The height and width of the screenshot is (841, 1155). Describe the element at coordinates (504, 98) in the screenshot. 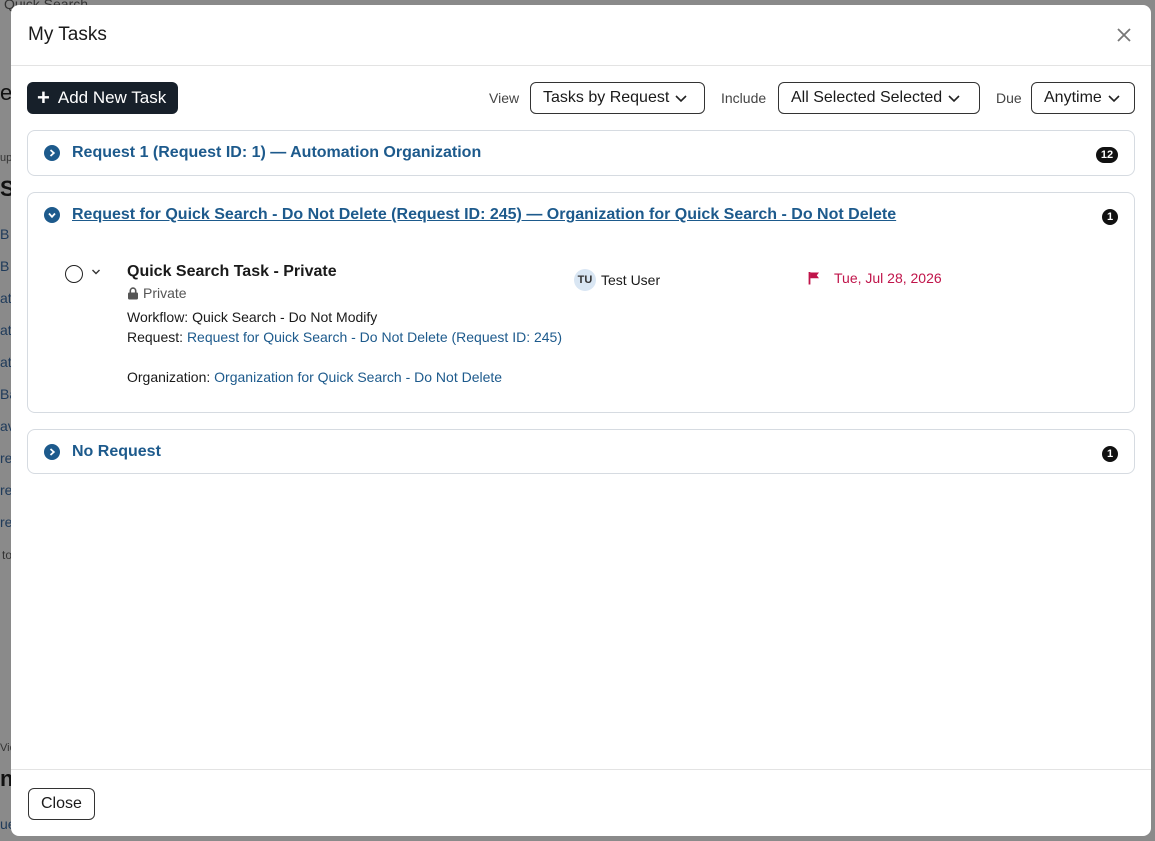

I see `view-label: View` at that location.